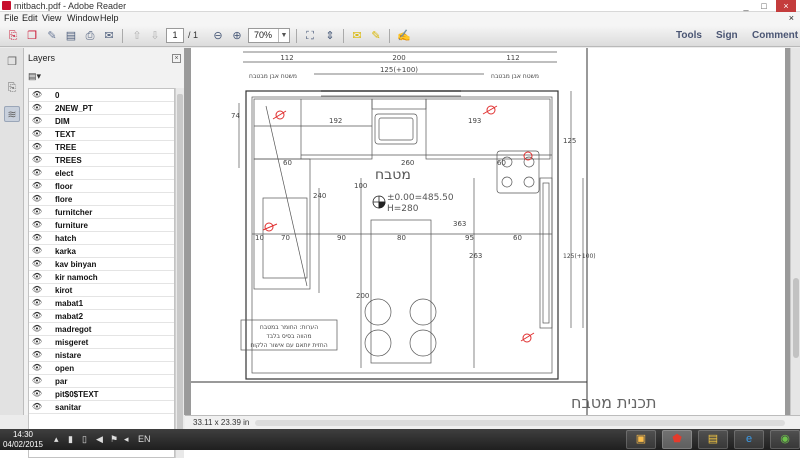  What do you see at coordinates (90, 36) in the screenshot?
I see `print-icon: ⎙` at bounding box center [90, 36].